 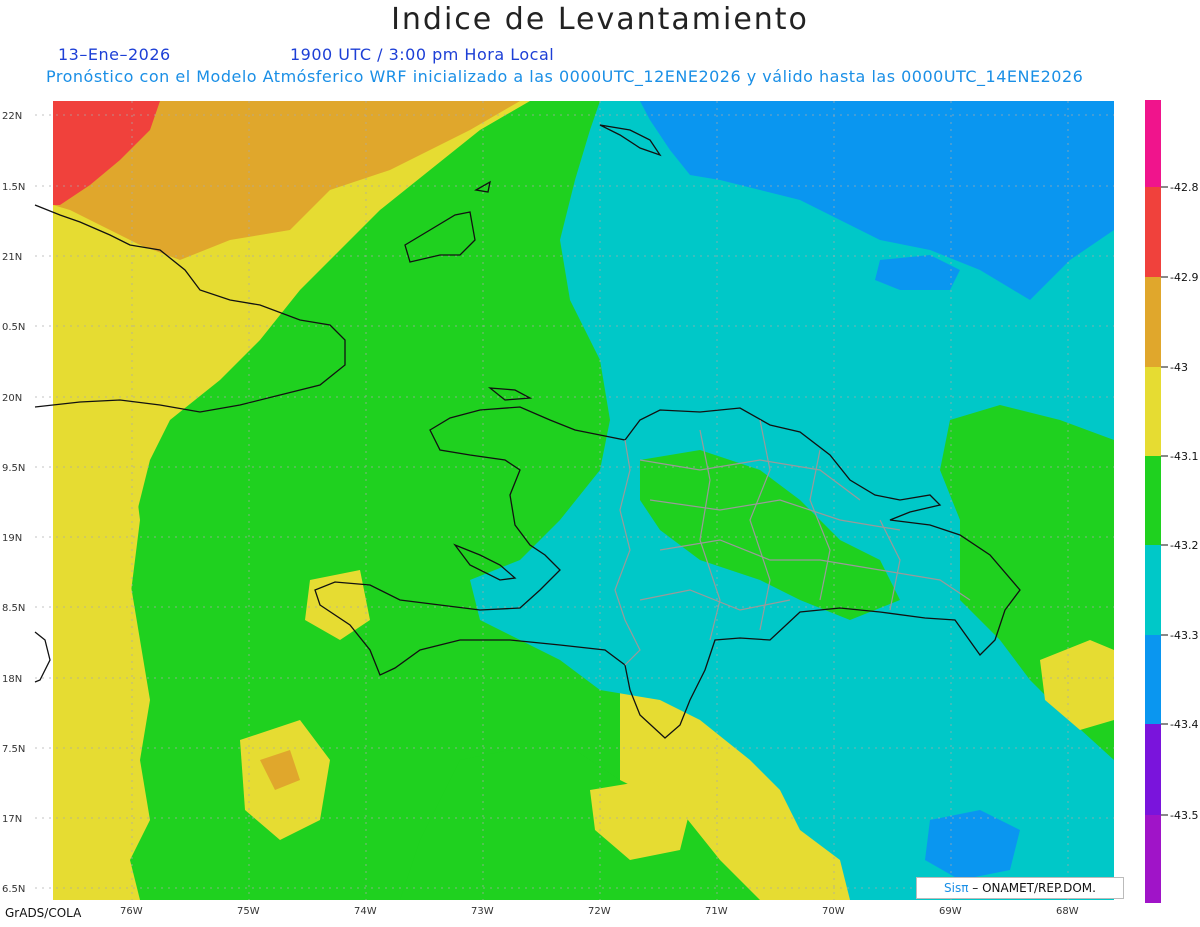 I want to click on colorbar-label: -42.9, so click(x=1184, y=277).